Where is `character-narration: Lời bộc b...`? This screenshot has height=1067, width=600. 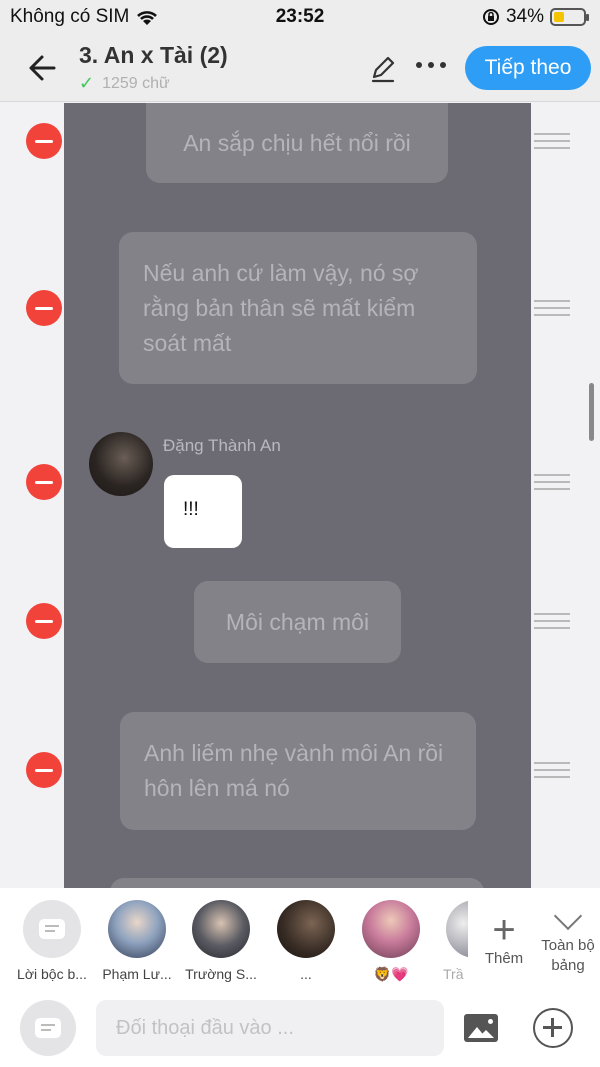 character-narration: Lời bộc b... is located at coordinates (52, 941).